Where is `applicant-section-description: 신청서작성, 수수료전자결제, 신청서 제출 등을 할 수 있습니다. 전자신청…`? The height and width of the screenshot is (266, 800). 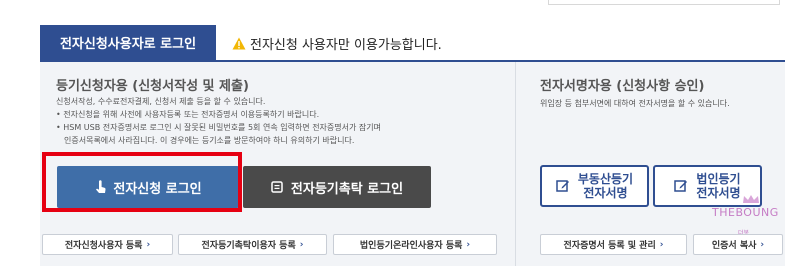 applicant-section-description: 신청서작성, 수수료전자결제, 신청서 제출 등을 할 수 있습니다. 전자신청… is located at coordinates (281, 121).